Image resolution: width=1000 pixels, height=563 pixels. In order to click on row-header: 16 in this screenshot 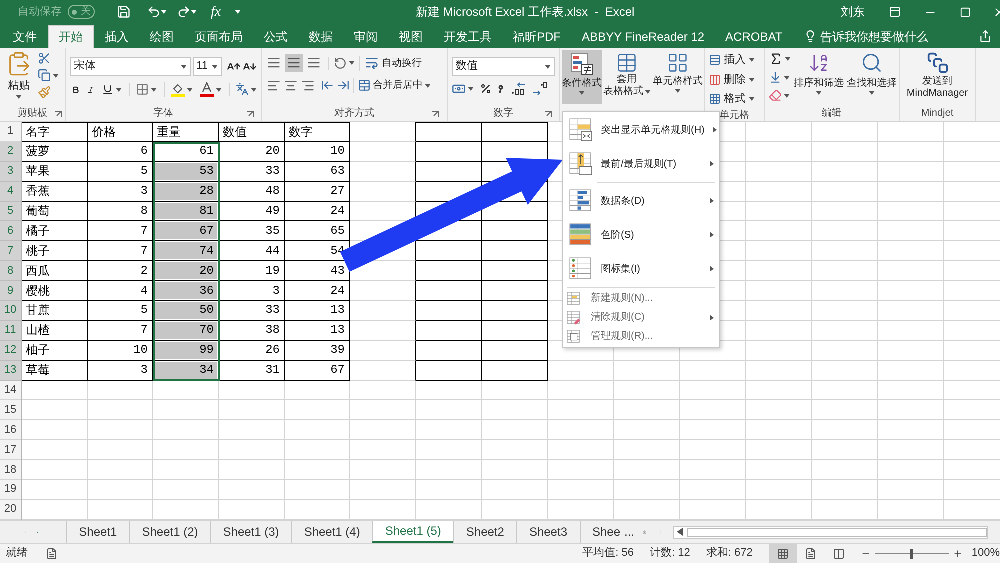, I will do `click(10, 430)`.